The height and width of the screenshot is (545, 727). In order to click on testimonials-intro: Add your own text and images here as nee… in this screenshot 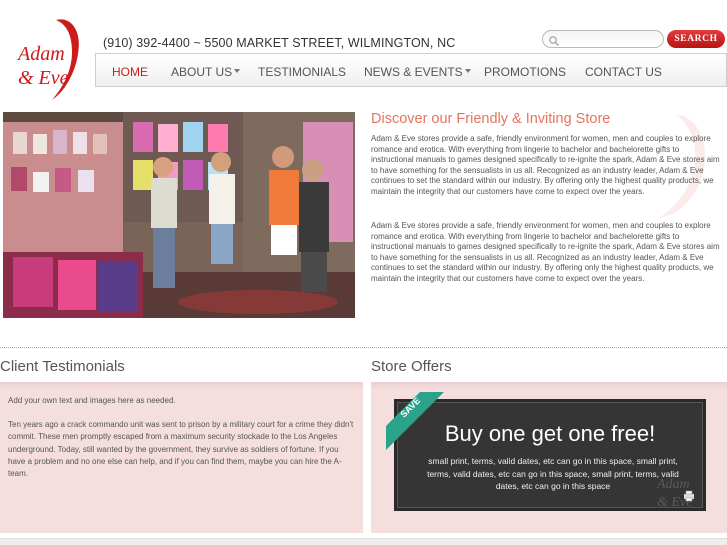, I will do `click(92, 400)`.